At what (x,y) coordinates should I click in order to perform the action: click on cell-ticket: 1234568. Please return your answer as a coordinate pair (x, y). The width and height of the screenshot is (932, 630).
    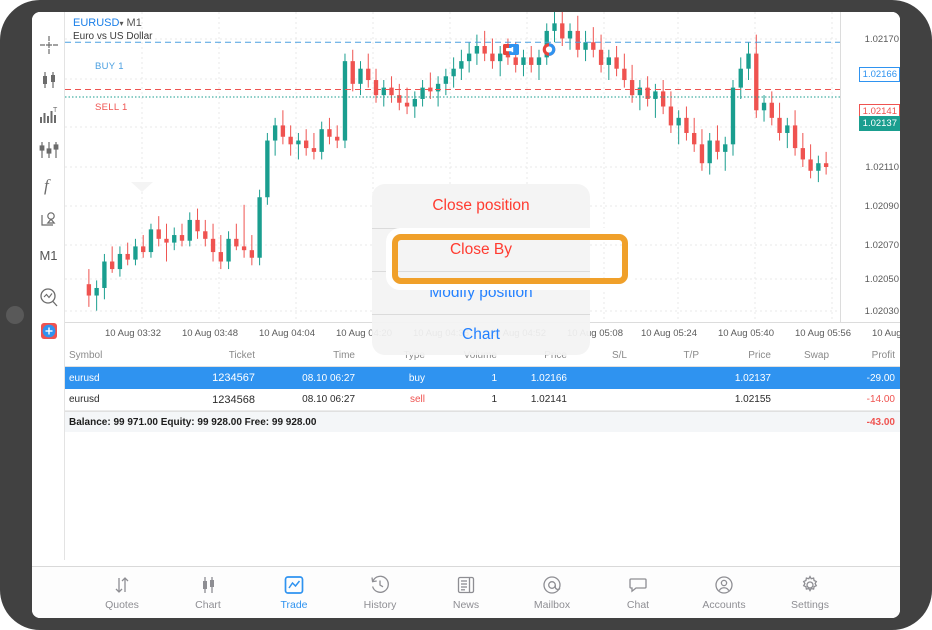
    Looking at the image, I should click on (233, 399).